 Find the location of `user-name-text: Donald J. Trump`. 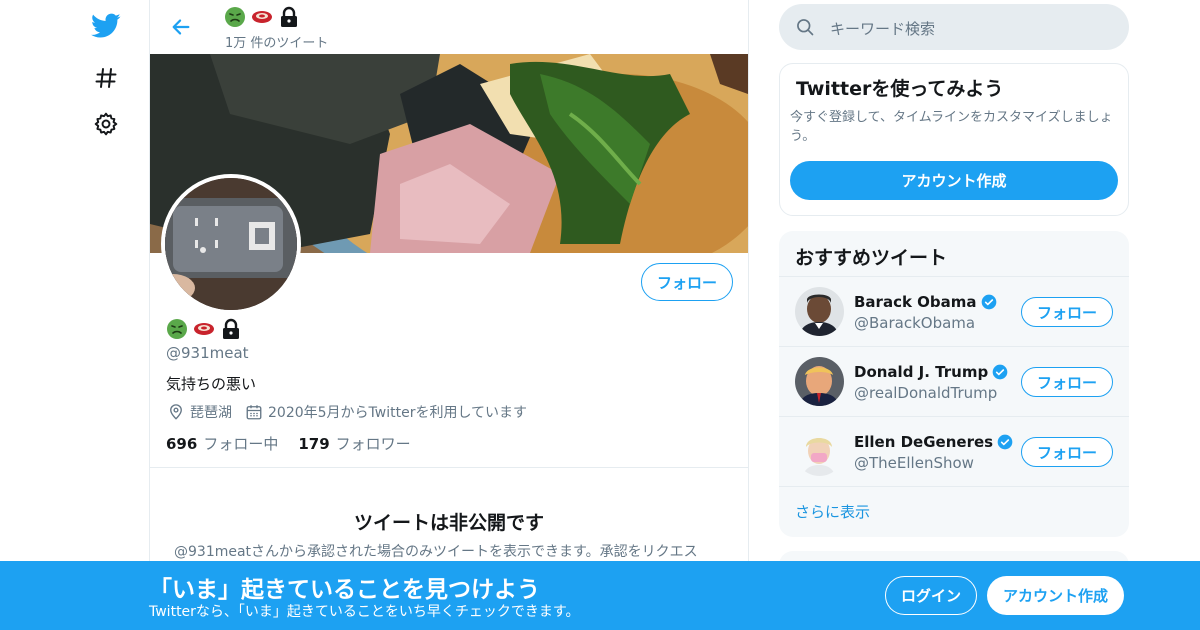

user-name-text: Donald J. Trump is located at coordinates (921, 372).